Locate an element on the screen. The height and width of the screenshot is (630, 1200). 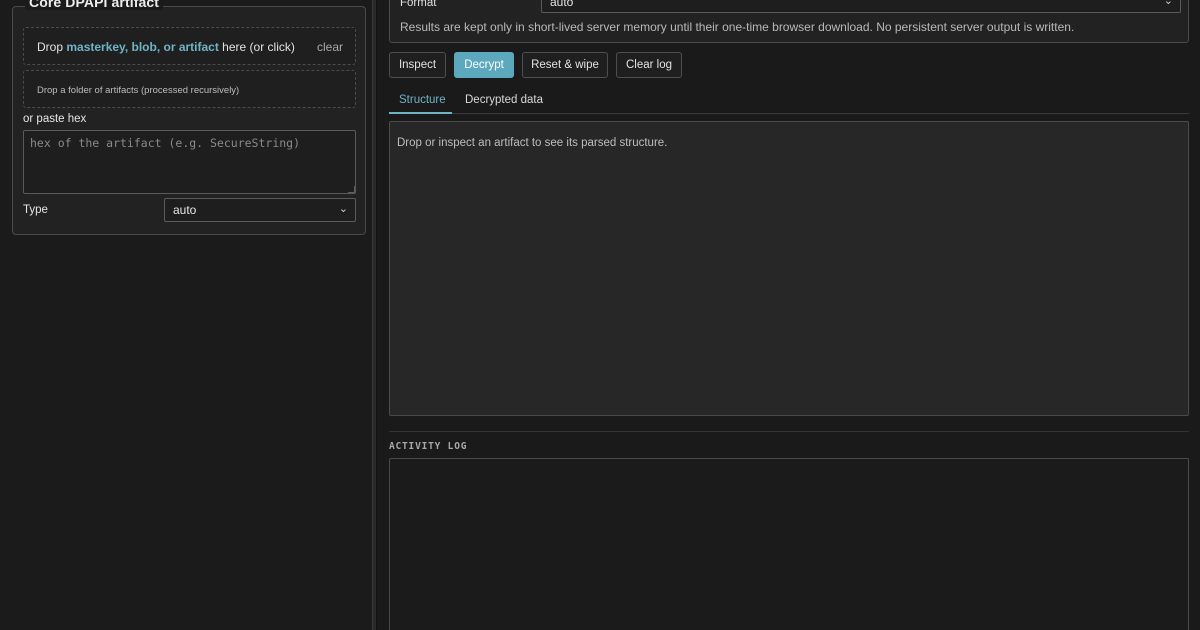
activity-log-title: ACTIVITY LOG is located at coordinates (428, 446).